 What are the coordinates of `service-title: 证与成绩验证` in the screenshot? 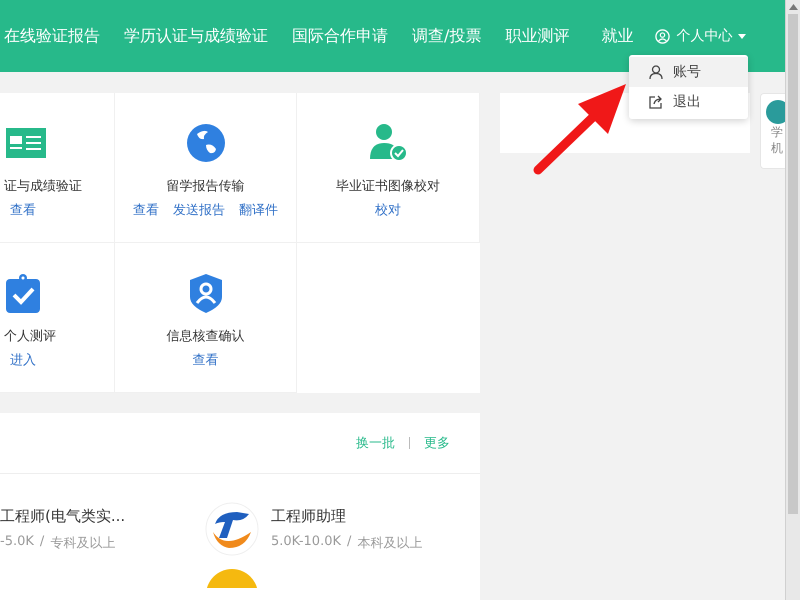 It's located at (43, 186).